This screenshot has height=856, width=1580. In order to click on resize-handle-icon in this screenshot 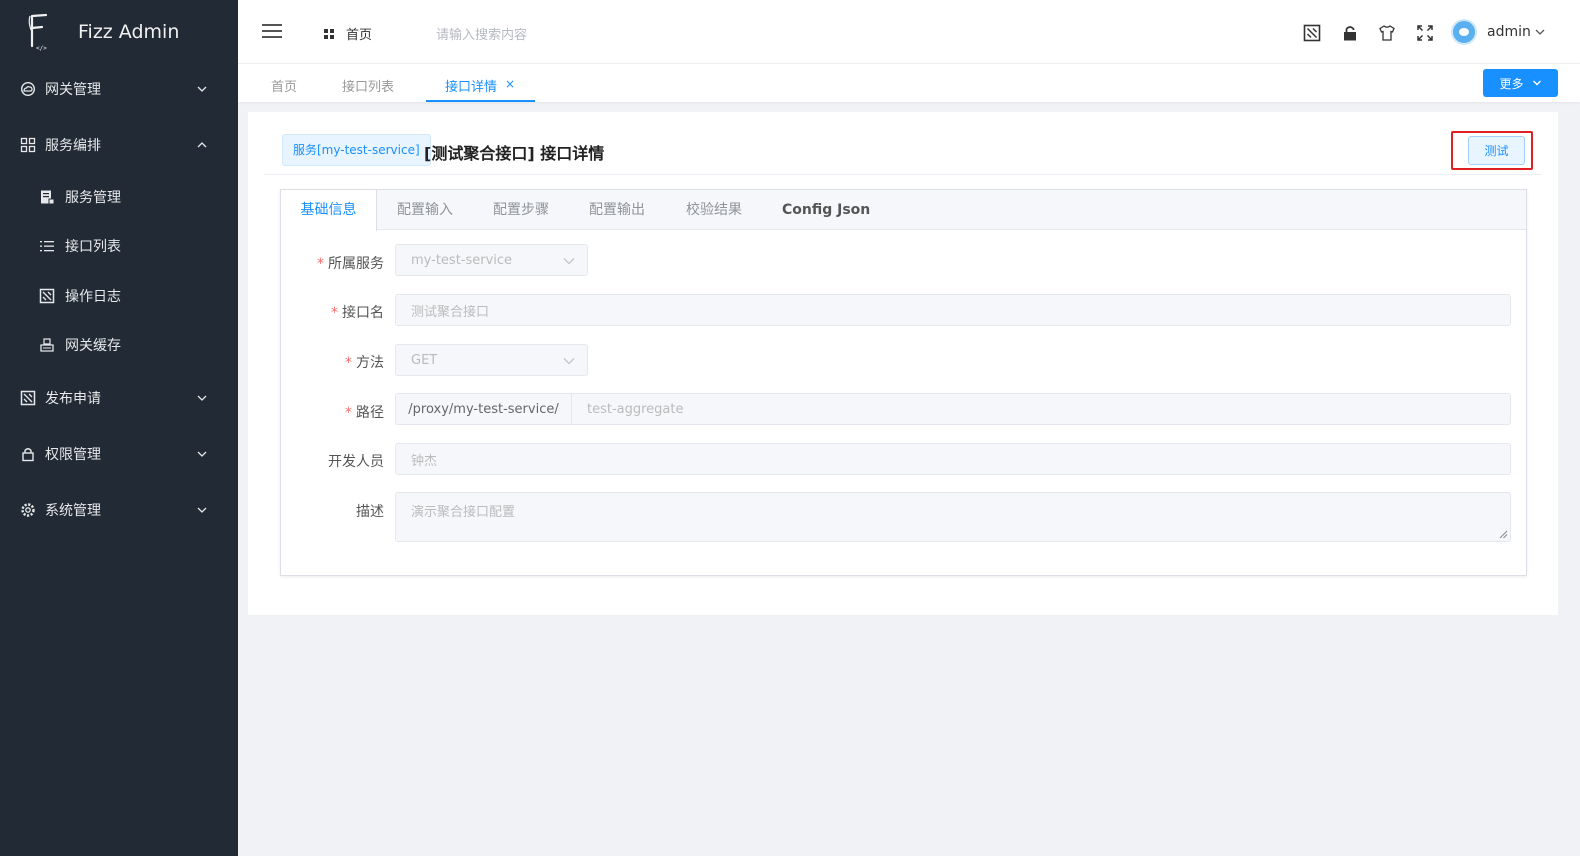, I will do `click(1503, 534)`.